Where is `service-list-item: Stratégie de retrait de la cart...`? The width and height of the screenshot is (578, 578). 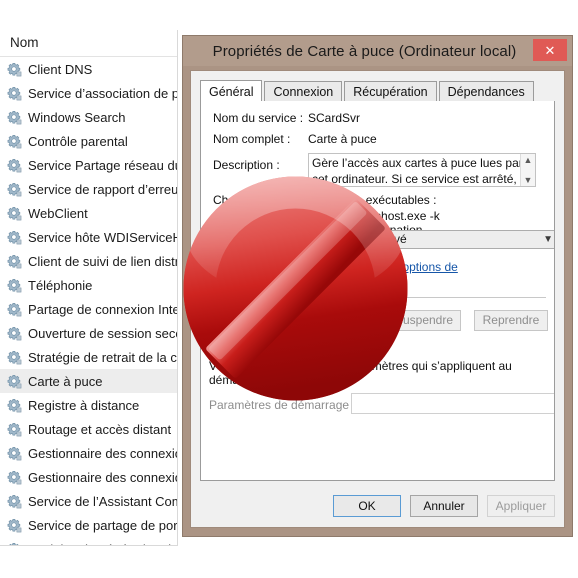
service-list-item: Stratégie de retrait de la cart... is located at coordinates (88, 357).